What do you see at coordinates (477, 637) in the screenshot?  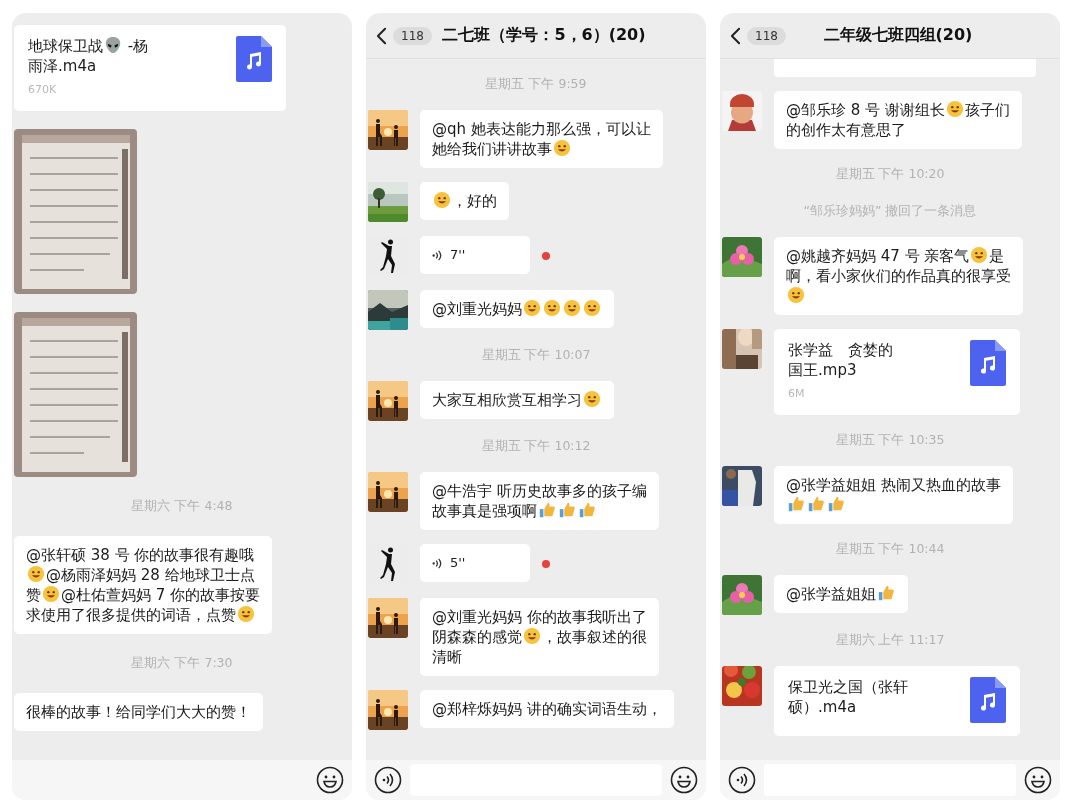 I see `message-text: 阴森森的感觉` at bounding box center [477, 637].